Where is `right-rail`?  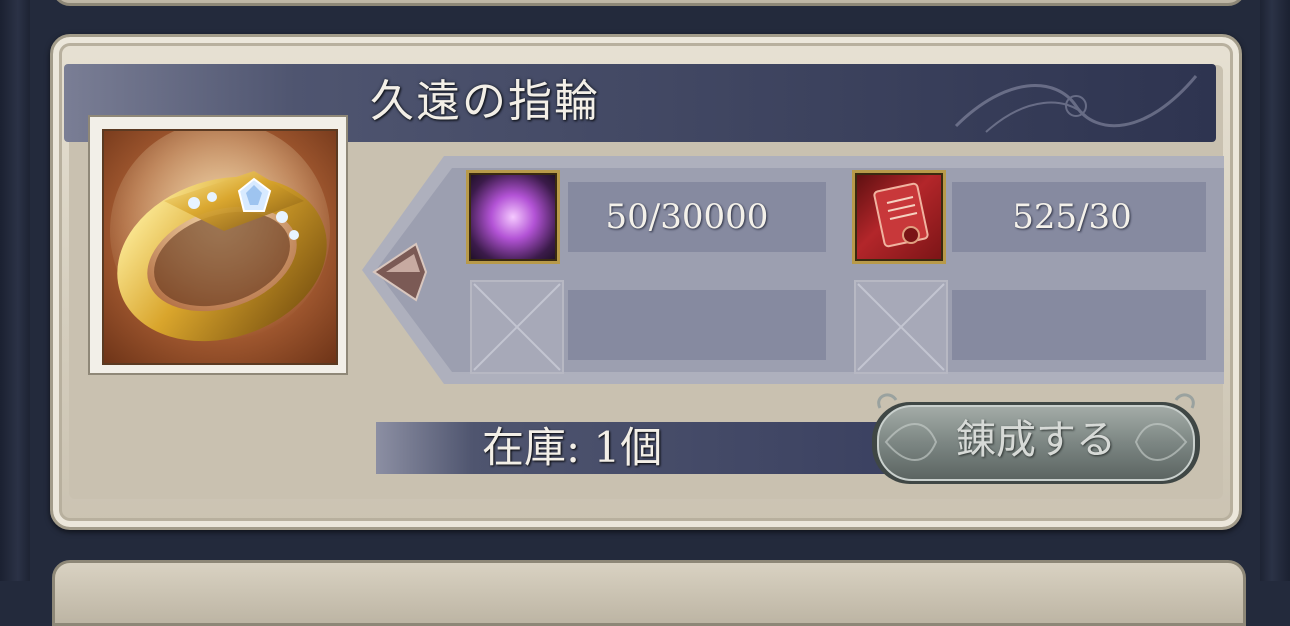 right-rail is located at coordinates (1275, 290).